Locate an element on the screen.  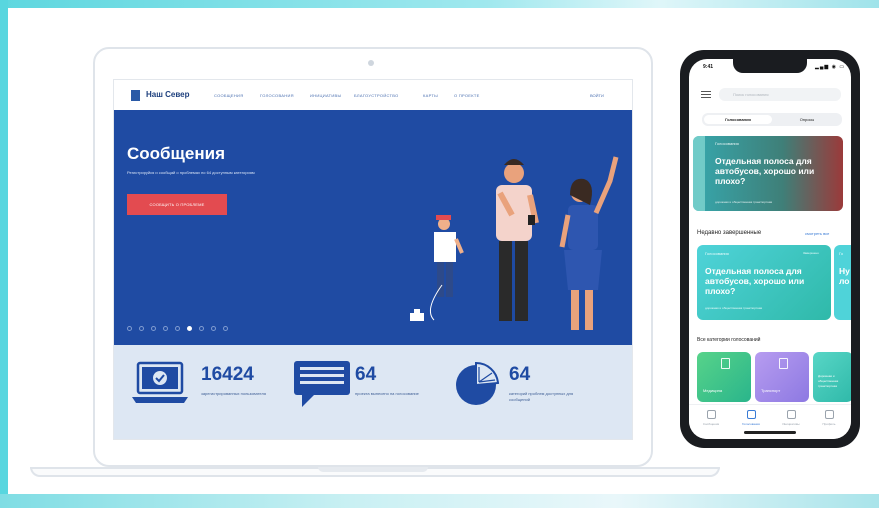
tab-label: Голосования is located at coordinates (751, 424).